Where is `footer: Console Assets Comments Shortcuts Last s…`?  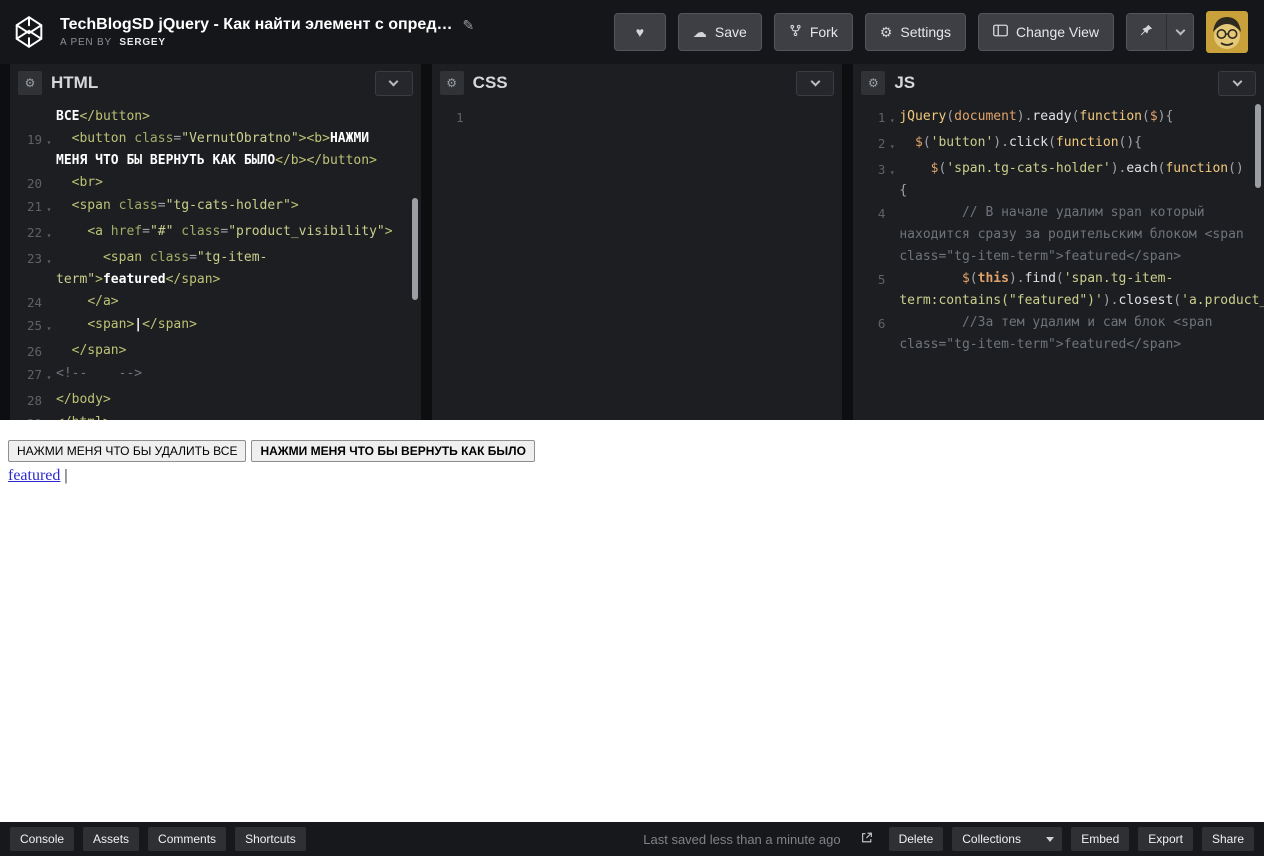
footer: Console Assets Comments Shortcuts Last s… is located at coordinates (632, 839).